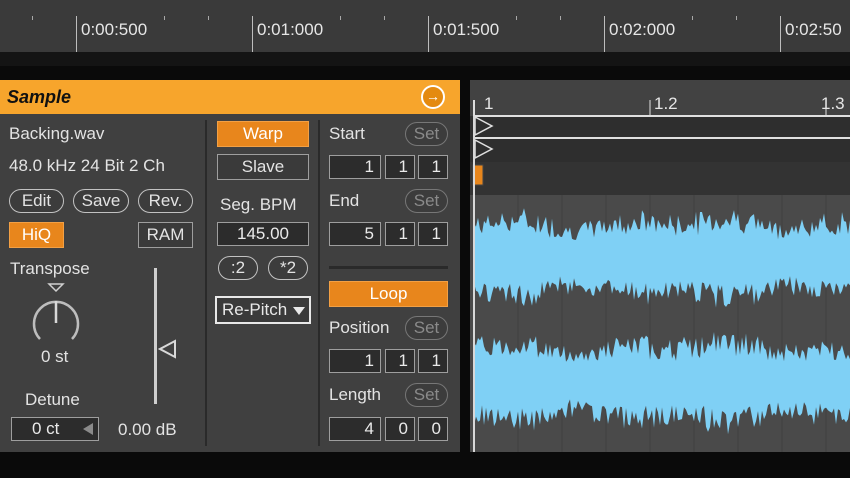 The width and height of the screenshot is (850, 478). I want to click on start-label: Start, so click(347, 133).